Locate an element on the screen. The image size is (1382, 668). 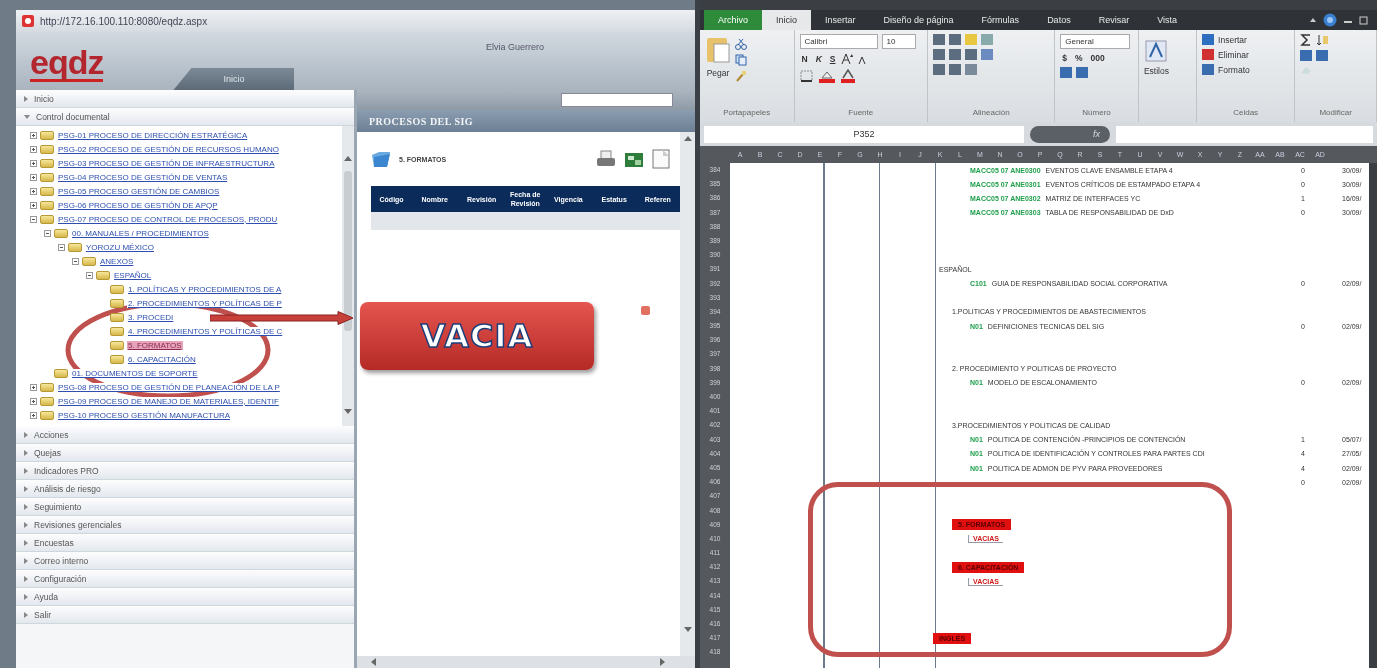
print-icon is located at coordinates (606, 159).